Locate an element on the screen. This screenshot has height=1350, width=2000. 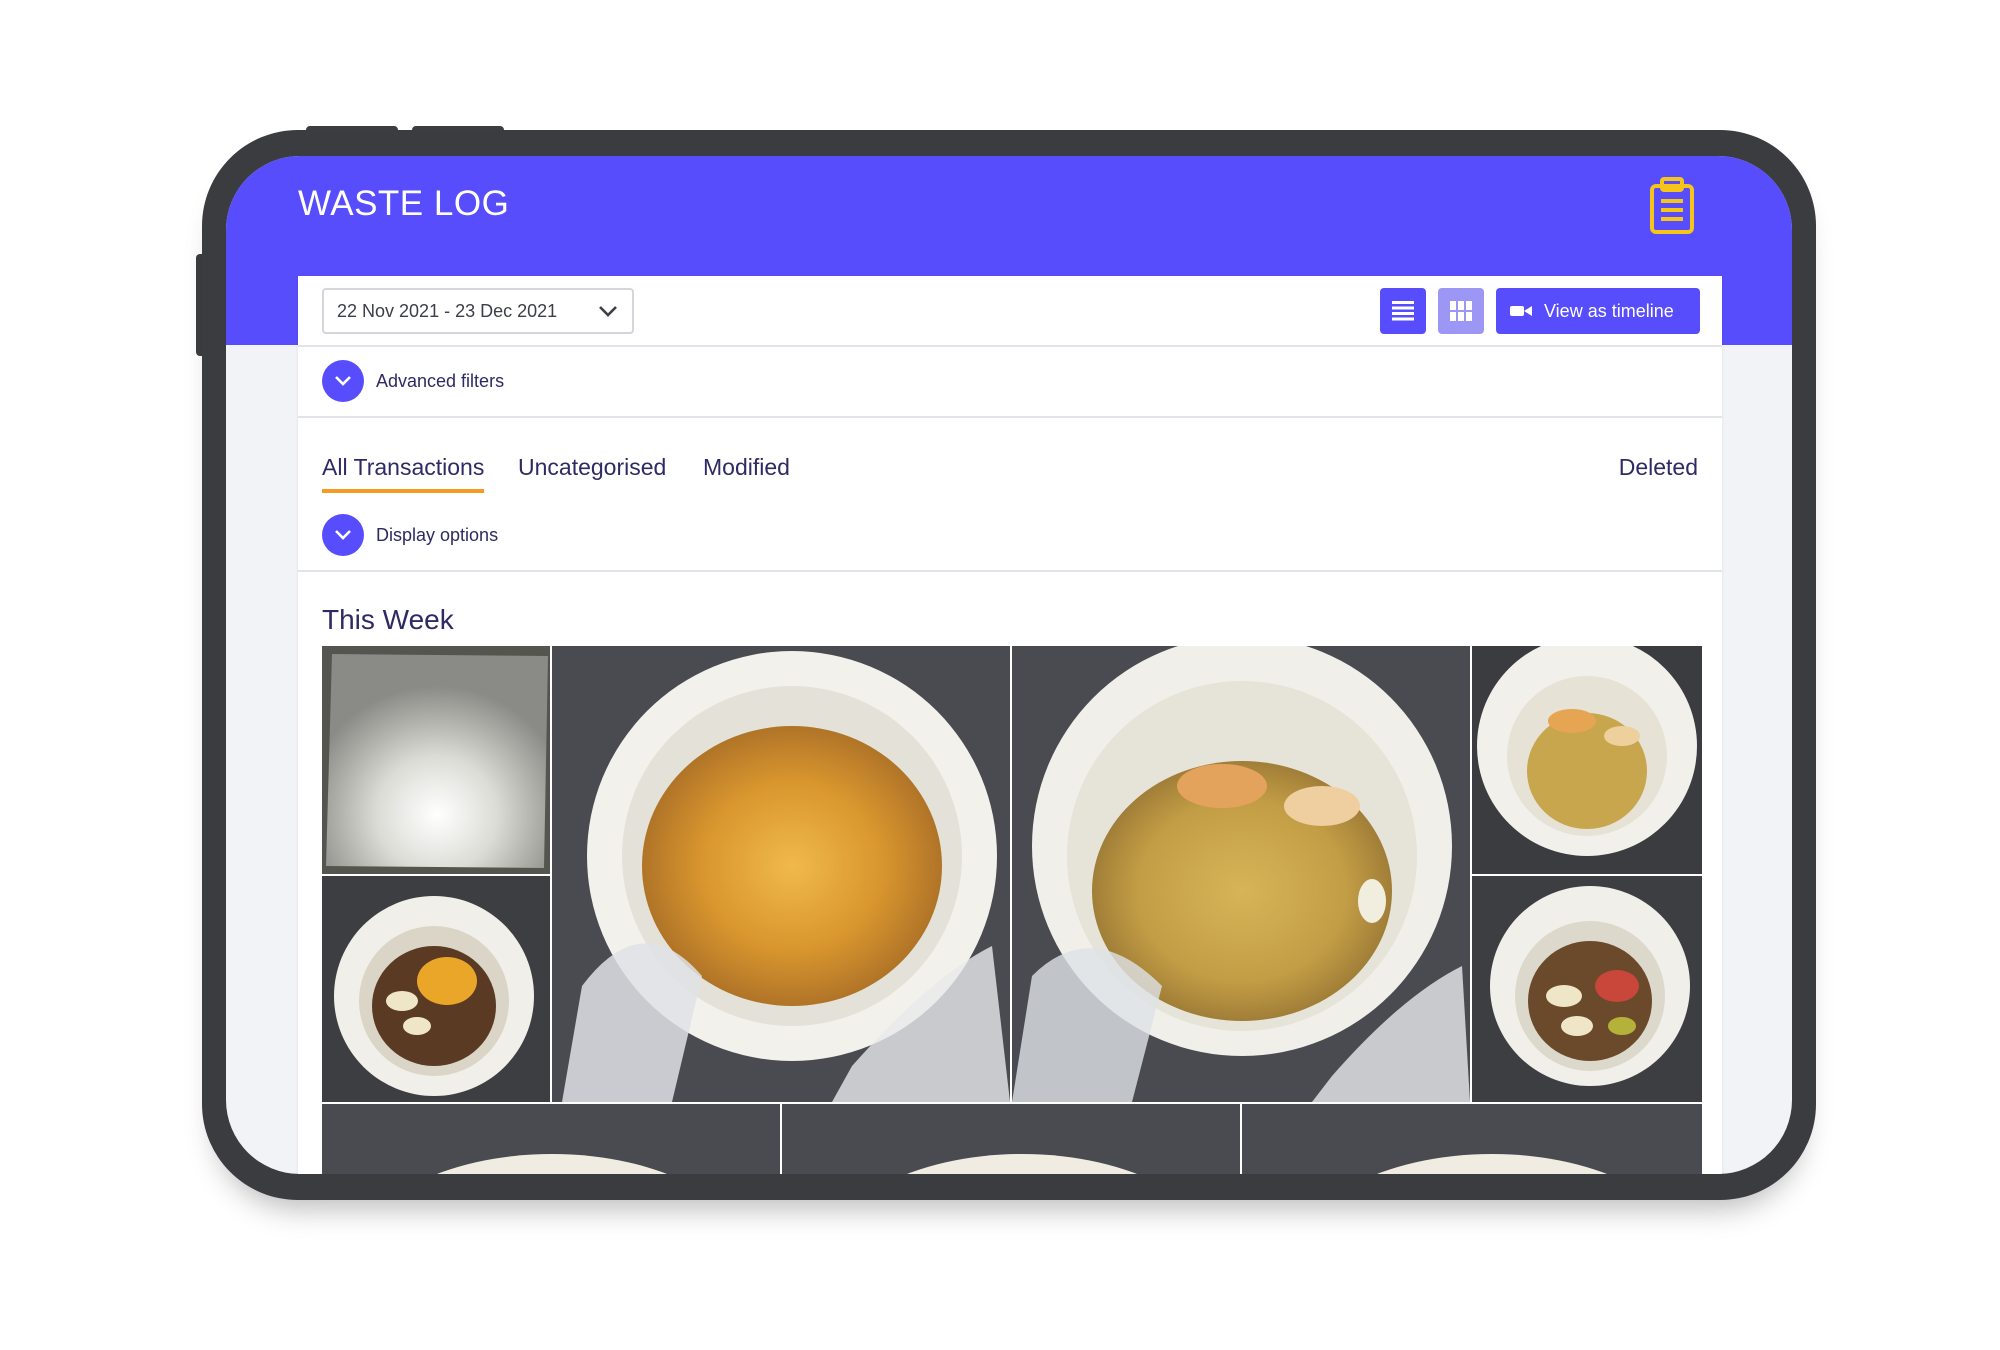
clipboard-icon is located at coordinates (1672, 206).